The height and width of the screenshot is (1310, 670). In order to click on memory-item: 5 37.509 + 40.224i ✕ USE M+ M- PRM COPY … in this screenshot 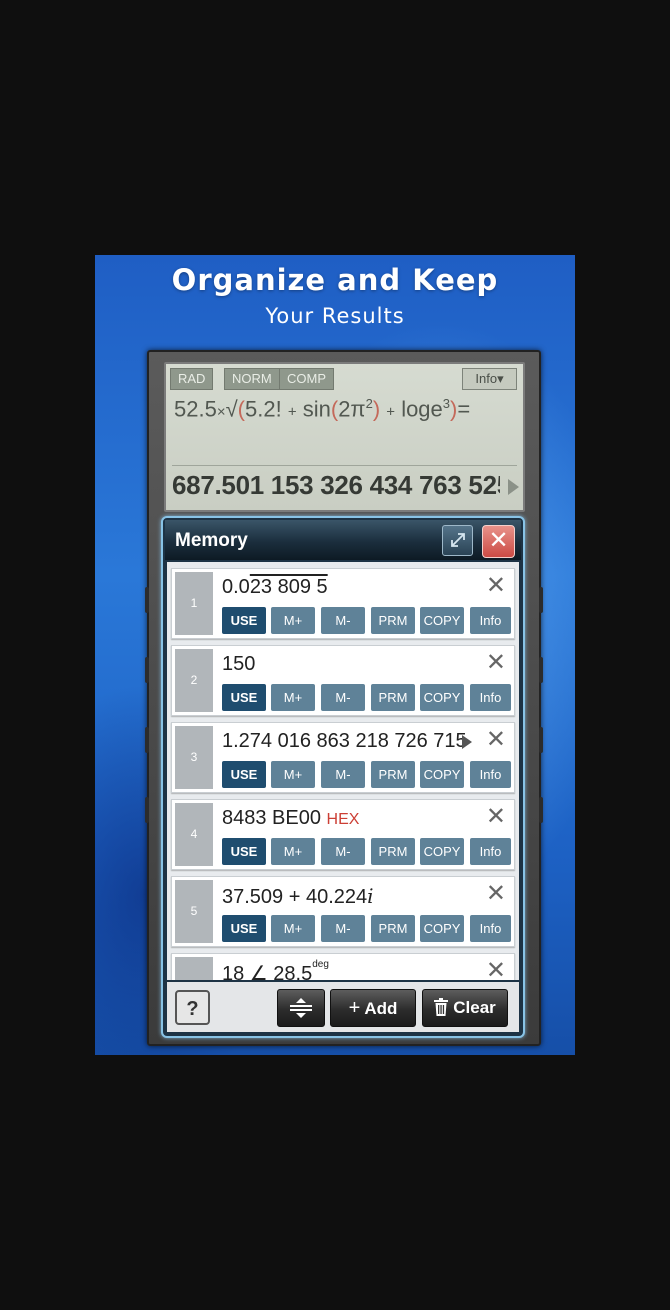, I will do `click(343, 911)`.